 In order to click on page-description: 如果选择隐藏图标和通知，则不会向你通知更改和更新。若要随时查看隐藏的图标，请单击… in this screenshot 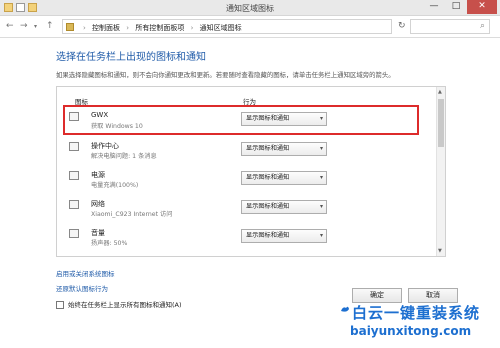, I will do `click(225, 75)`.